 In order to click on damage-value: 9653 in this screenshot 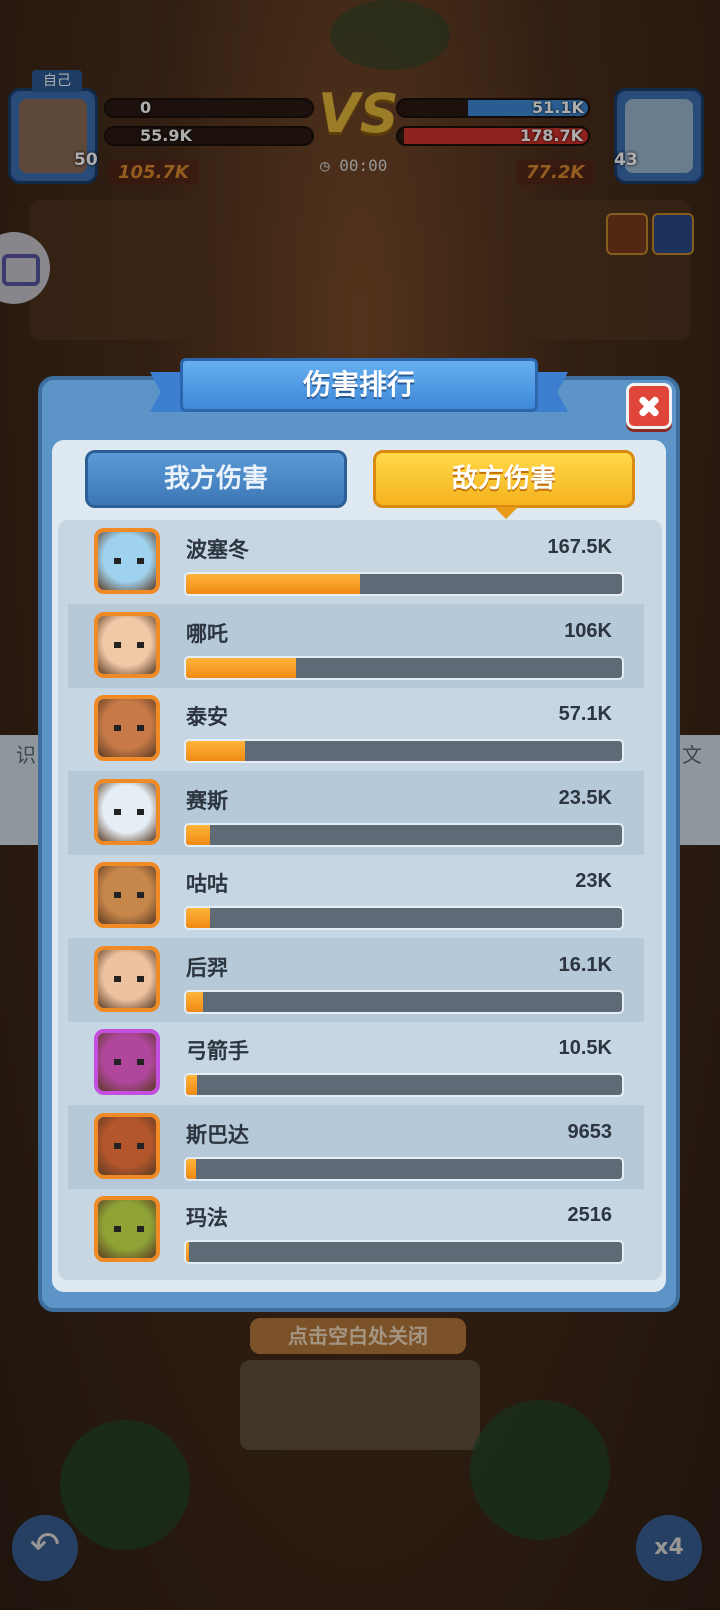, I will do `click(590, 1131)`.